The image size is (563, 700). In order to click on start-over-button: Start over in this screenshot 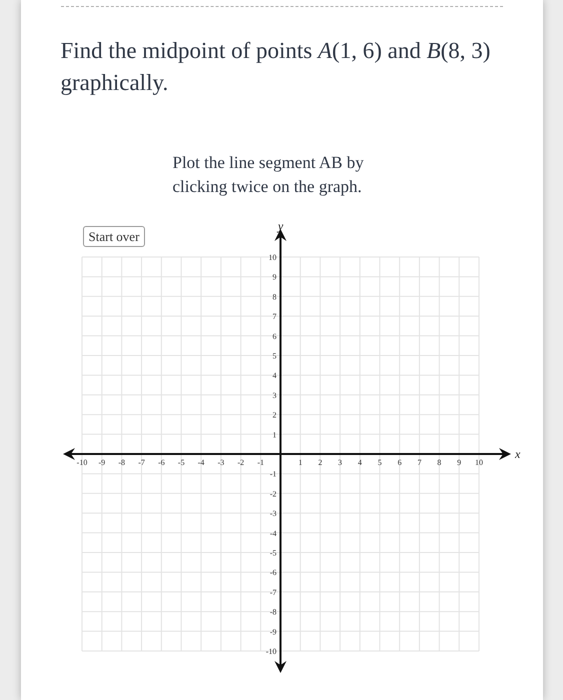, I will do `click(114, 236)`.